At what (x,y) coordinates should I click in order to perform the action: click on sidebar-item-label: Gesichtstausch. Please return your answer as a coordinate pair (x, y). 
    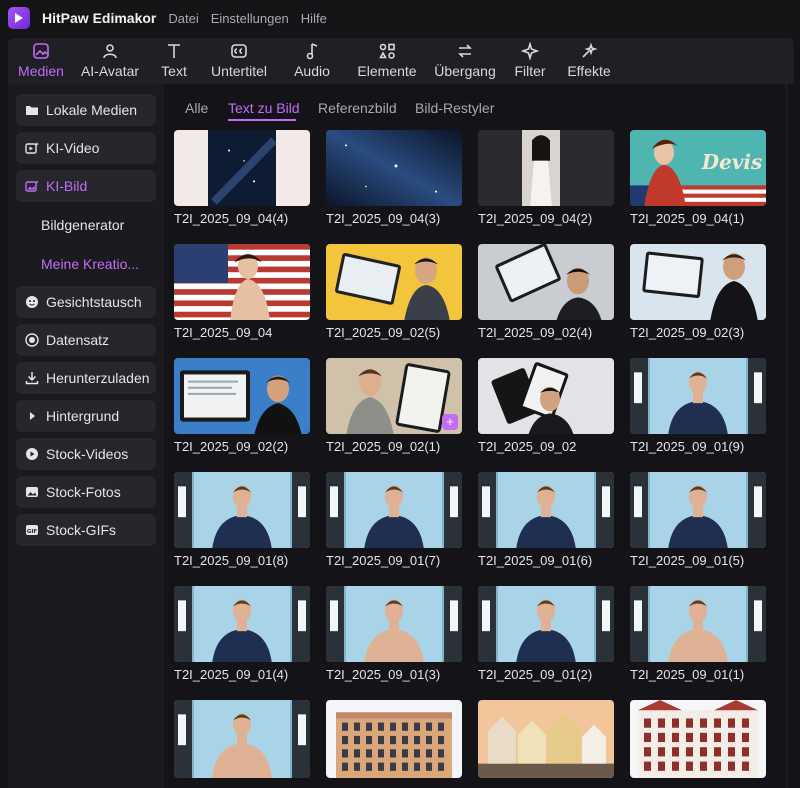
    Looking at the image, I should click on (94, 302).